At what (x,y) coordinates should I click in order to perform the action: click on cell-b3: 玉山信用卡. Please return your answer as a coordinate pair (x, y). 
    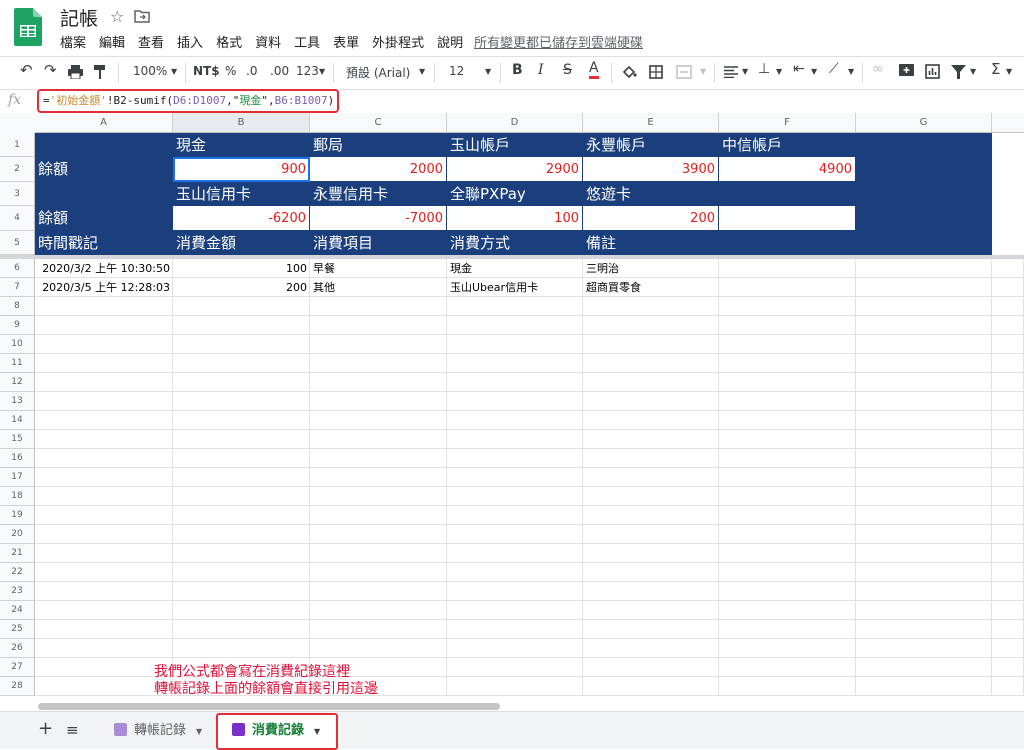
    Looking at the image, I should click on (241, 194).